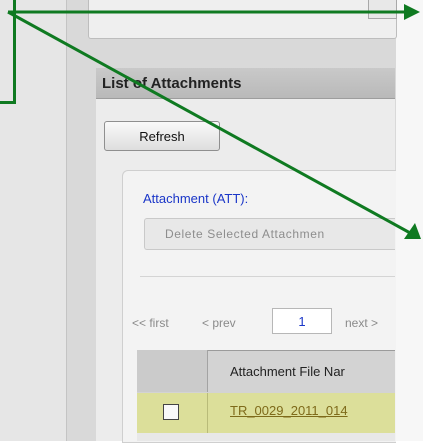 This screenshot has height=443, width=423. Describe the element at coordinates (412, 12) in the screenshot. I see `annotation-arrowhead-right` at that location.